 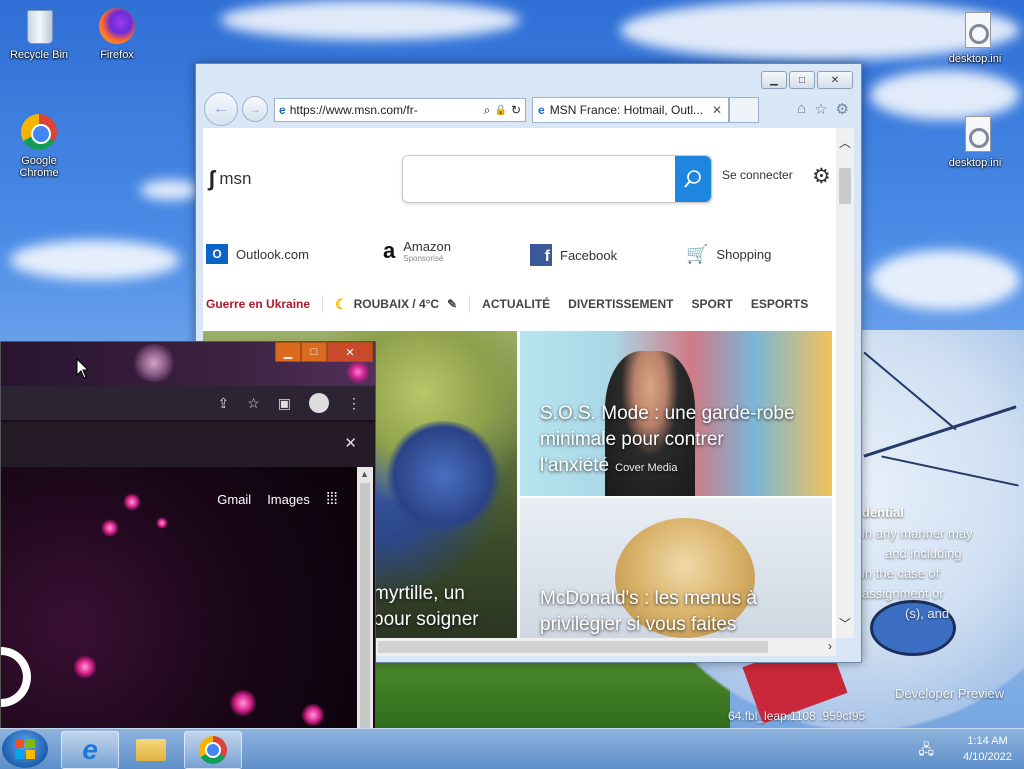 What do you see at coordinates (927, 613) in the screenshot?
I see `wallpaper-text: (s), and` at bounding box center [927, 613].